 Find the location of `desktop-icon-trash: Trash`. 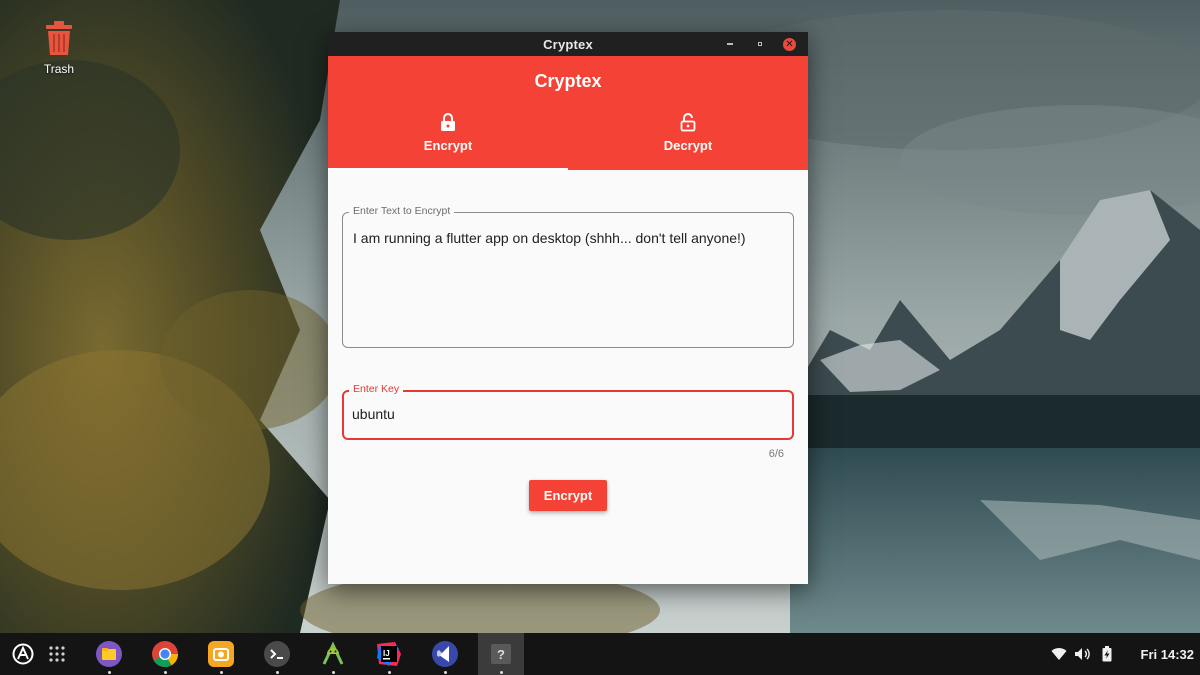

desktop-icon-trash: Trash is located at coordinates (59, 48).